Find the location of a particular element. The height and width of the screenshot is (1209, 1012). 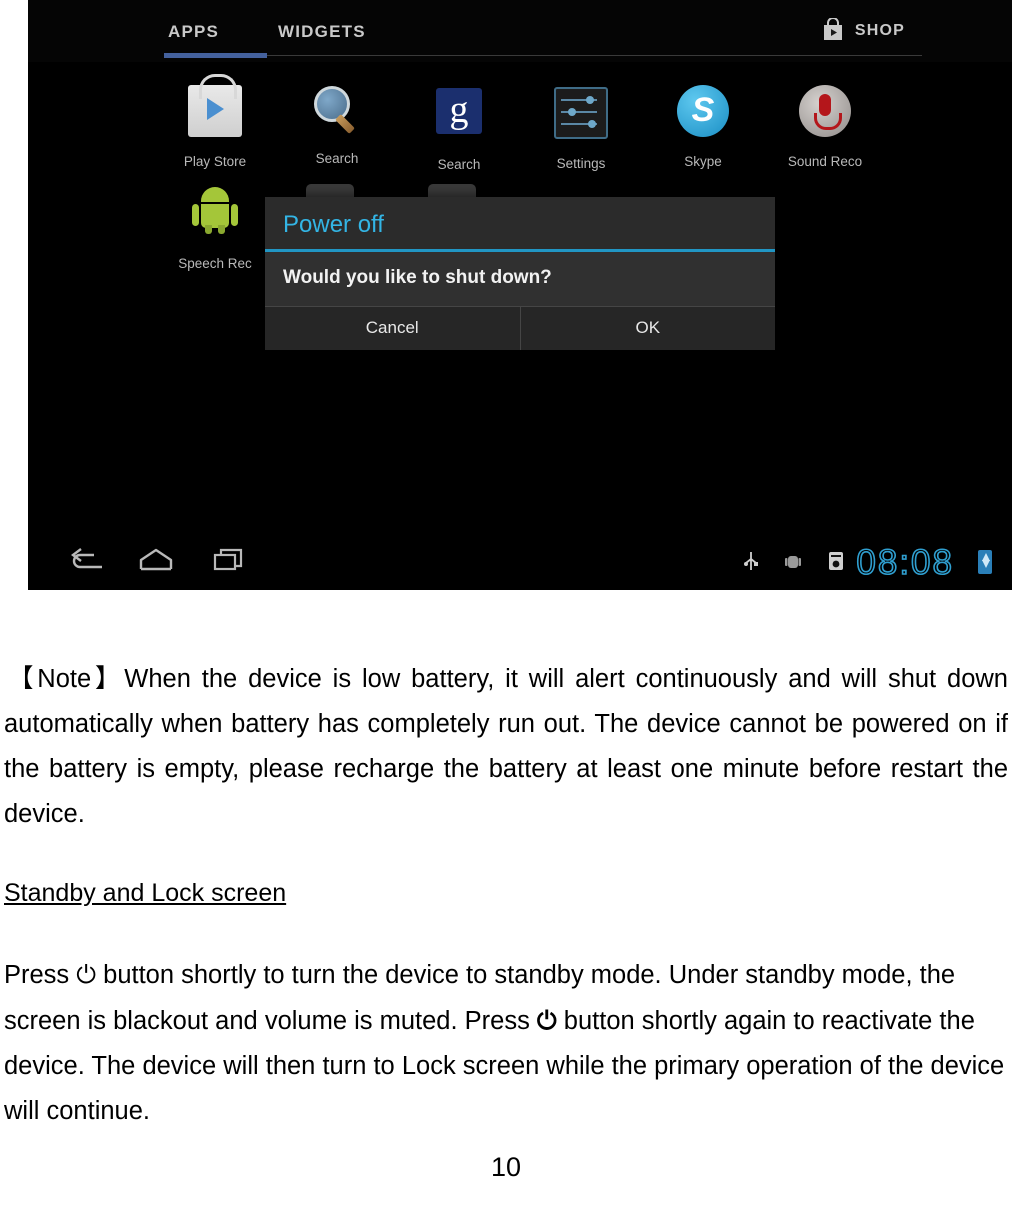

android-robot-icon is located at coordinates (215, 216).